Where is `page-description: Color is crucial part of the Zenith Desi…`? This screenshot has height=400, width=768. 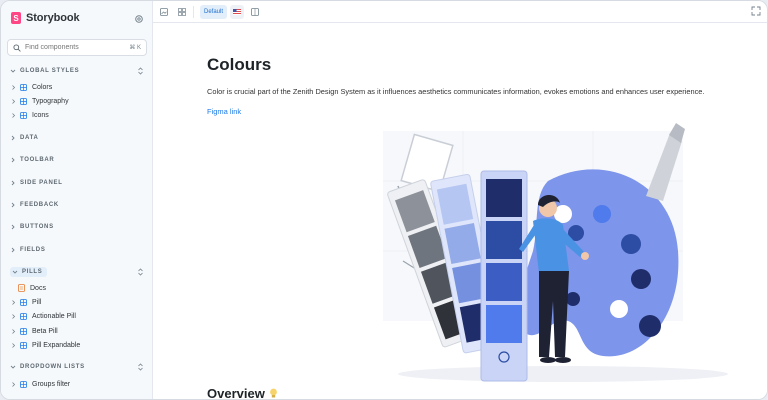
page-description: Color is crucial part of the Zenith Desi… is located at coordinates (456, 91).